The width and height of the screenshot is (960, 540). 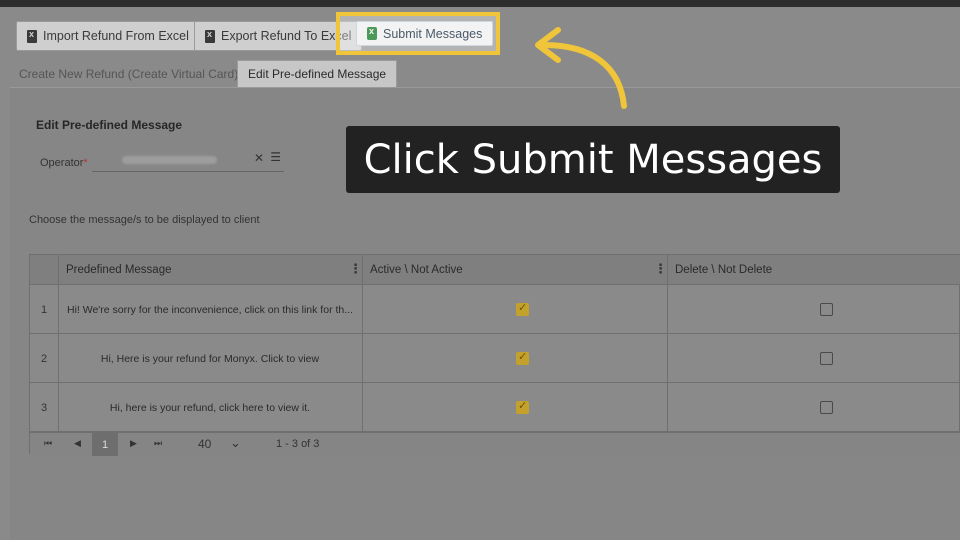 I want to click on column-header-active: Active \ Not Active, so click(x=514, y=270).